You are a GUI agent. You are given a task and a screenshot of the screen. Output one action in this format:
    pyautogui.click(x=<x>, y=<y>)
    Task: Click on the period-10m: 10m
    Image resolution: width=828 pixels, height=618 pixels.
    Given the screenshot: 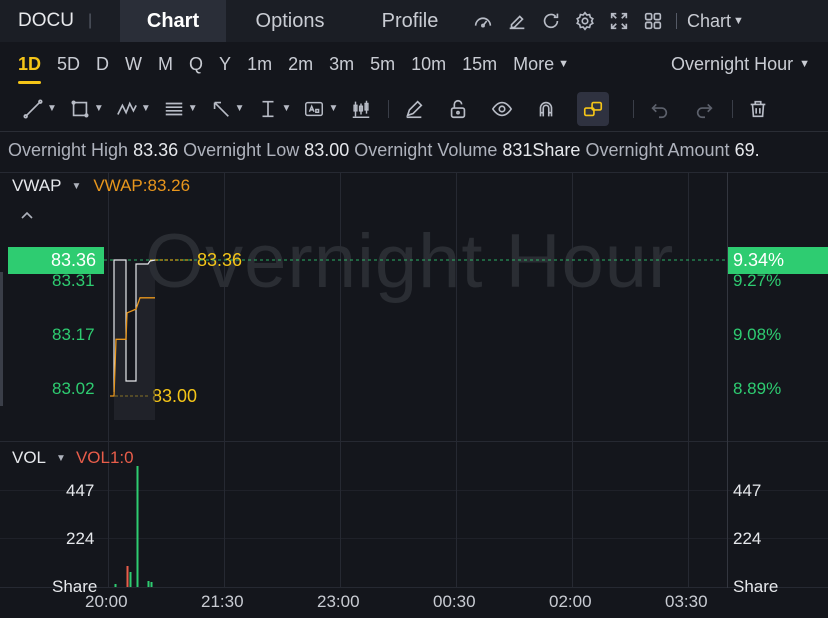 What is the action you would take?
    pyautogui.click(x=428, y=64)
    